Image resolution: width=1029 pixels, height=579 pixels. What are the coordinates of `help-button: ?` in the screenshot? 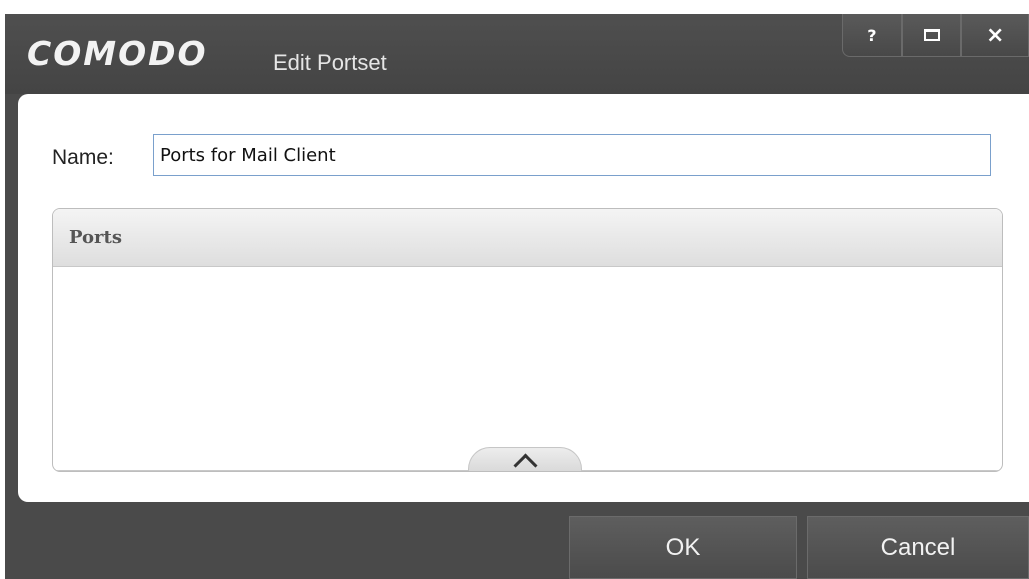 It's located at (872, 35).